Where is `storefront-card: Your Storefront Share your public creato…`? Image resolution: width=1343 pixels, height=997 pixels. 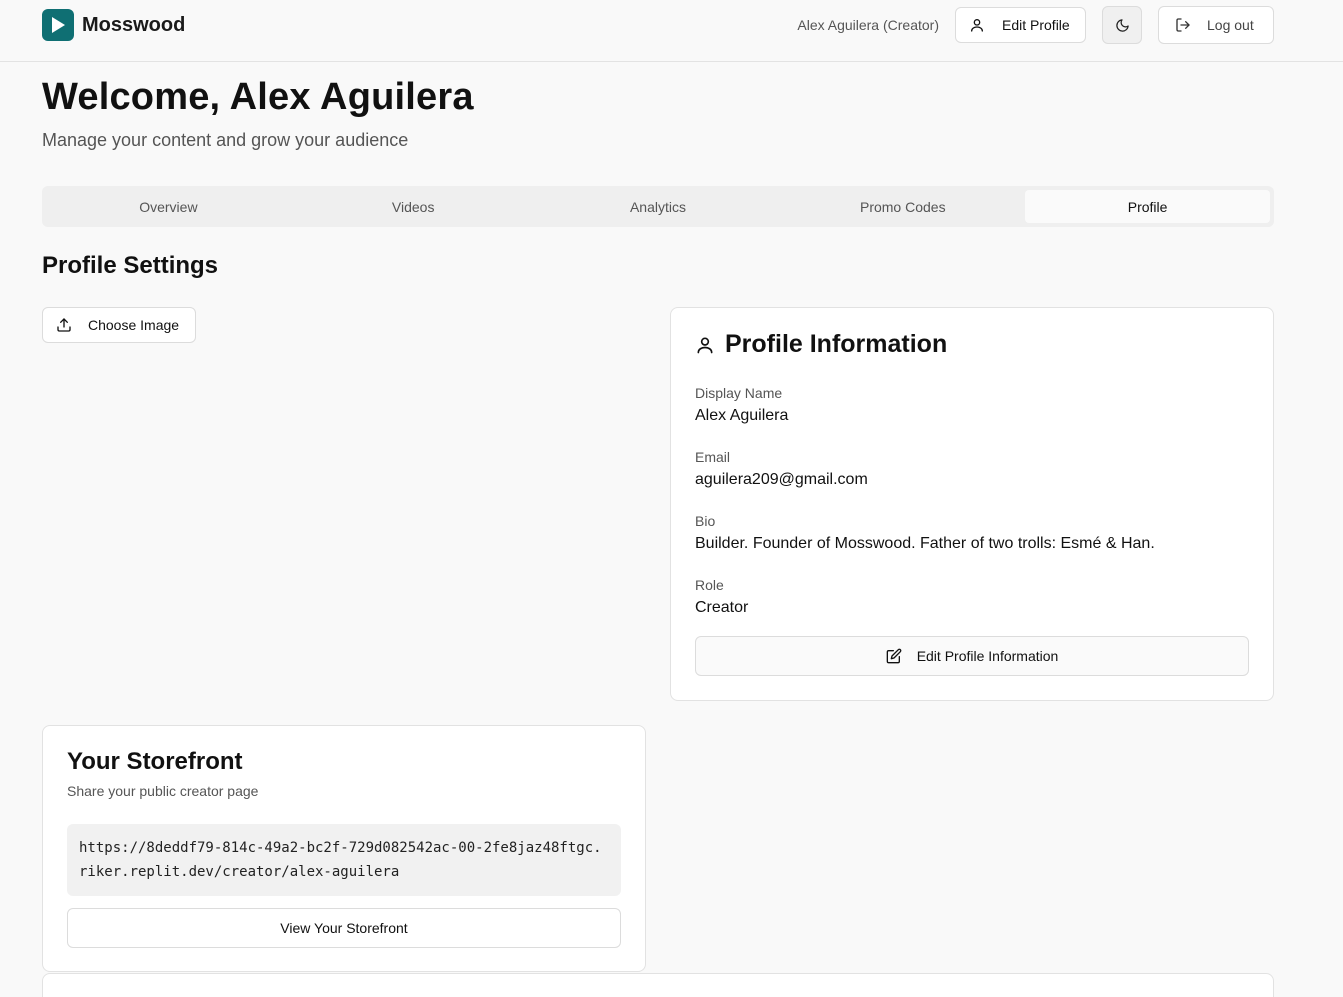
storefront-card: Your Storefront Share your public creato… is located at coordinates (344, 848).